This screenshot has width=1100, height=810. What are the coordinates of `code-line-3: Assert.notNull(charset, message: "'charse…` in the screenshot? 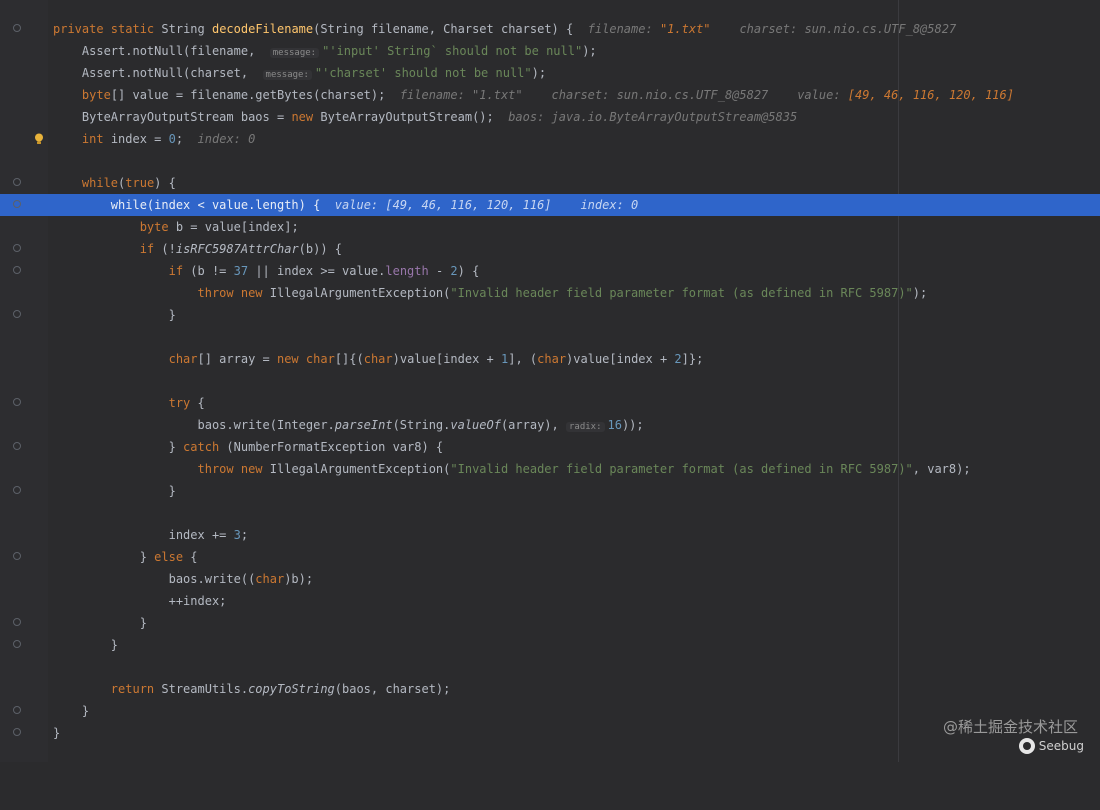 It's located at (550, 73).